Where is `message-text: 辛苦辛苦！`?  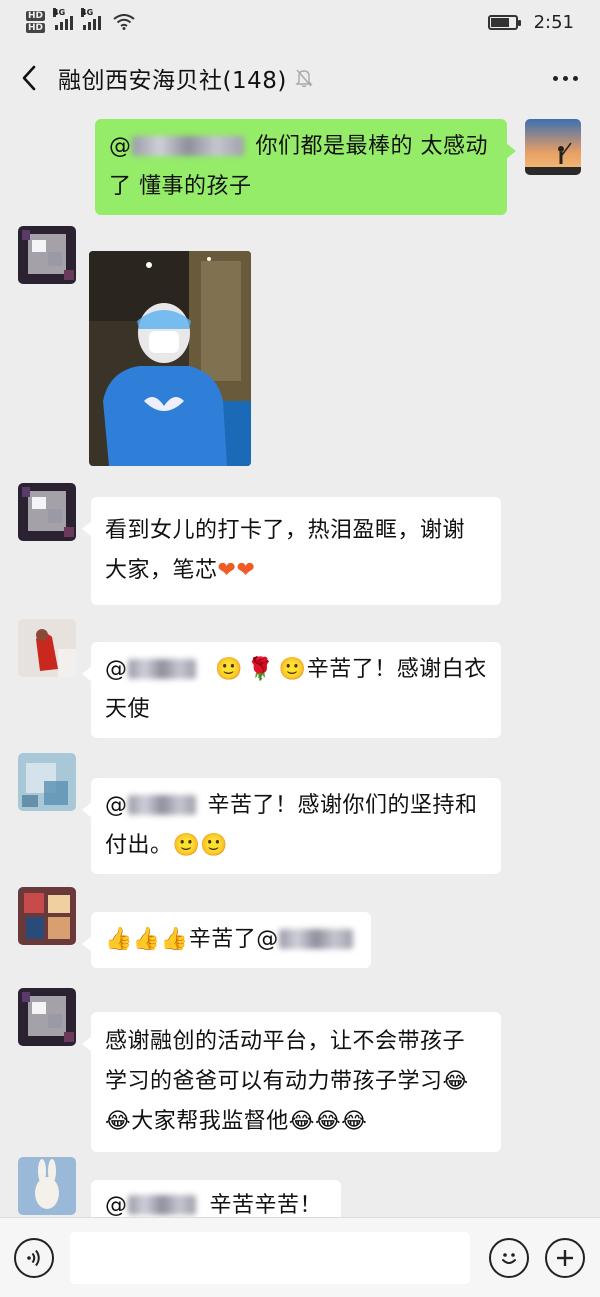
message-text: 辛苦辛苦！ is located at coordinates (266, 1205).